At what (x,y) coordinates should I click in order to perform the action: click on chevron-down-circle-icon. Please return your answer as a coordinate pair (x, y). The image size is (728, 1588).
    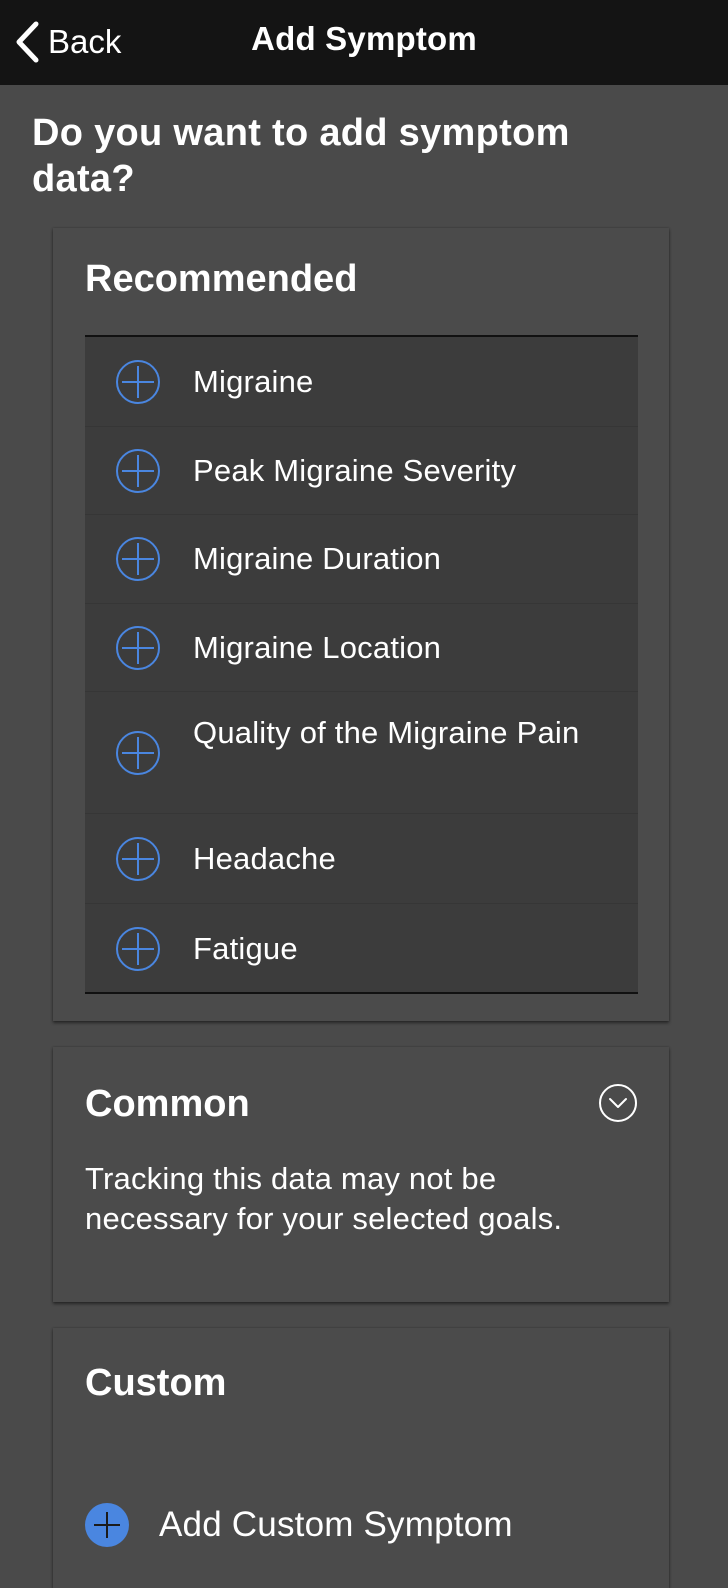
    Looking at the image, I should click on (618, 1103).